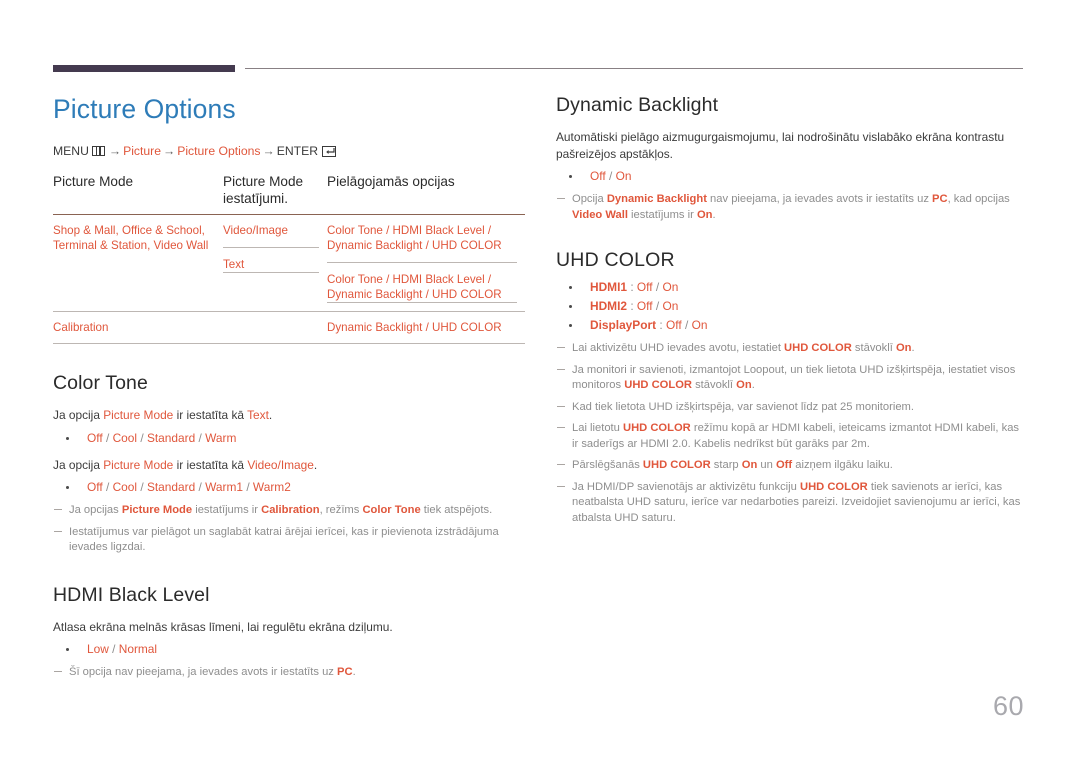 The width and height of the screenshot is (1080, 763). I want to click on cell-setting-text: Text, so click(271, 260).